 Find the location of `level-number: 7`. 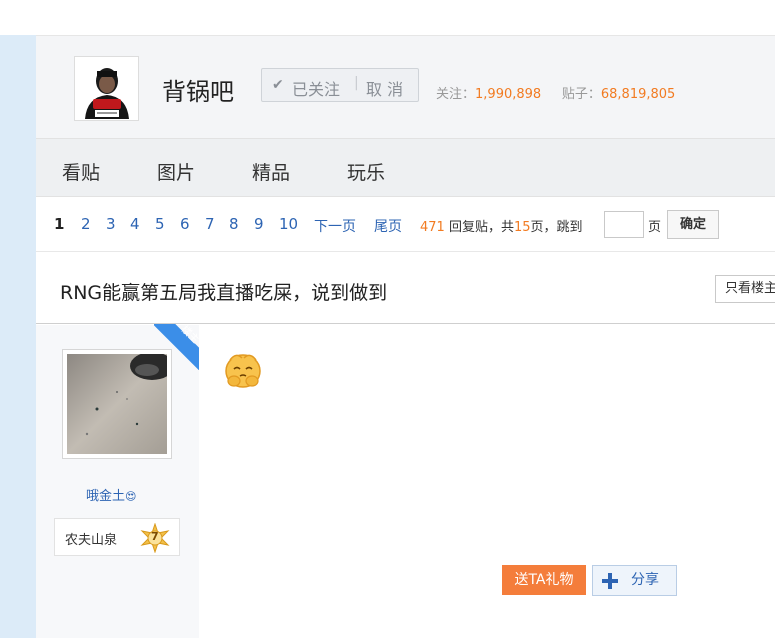

level-number: 7 is located at coordinates (155, 536).